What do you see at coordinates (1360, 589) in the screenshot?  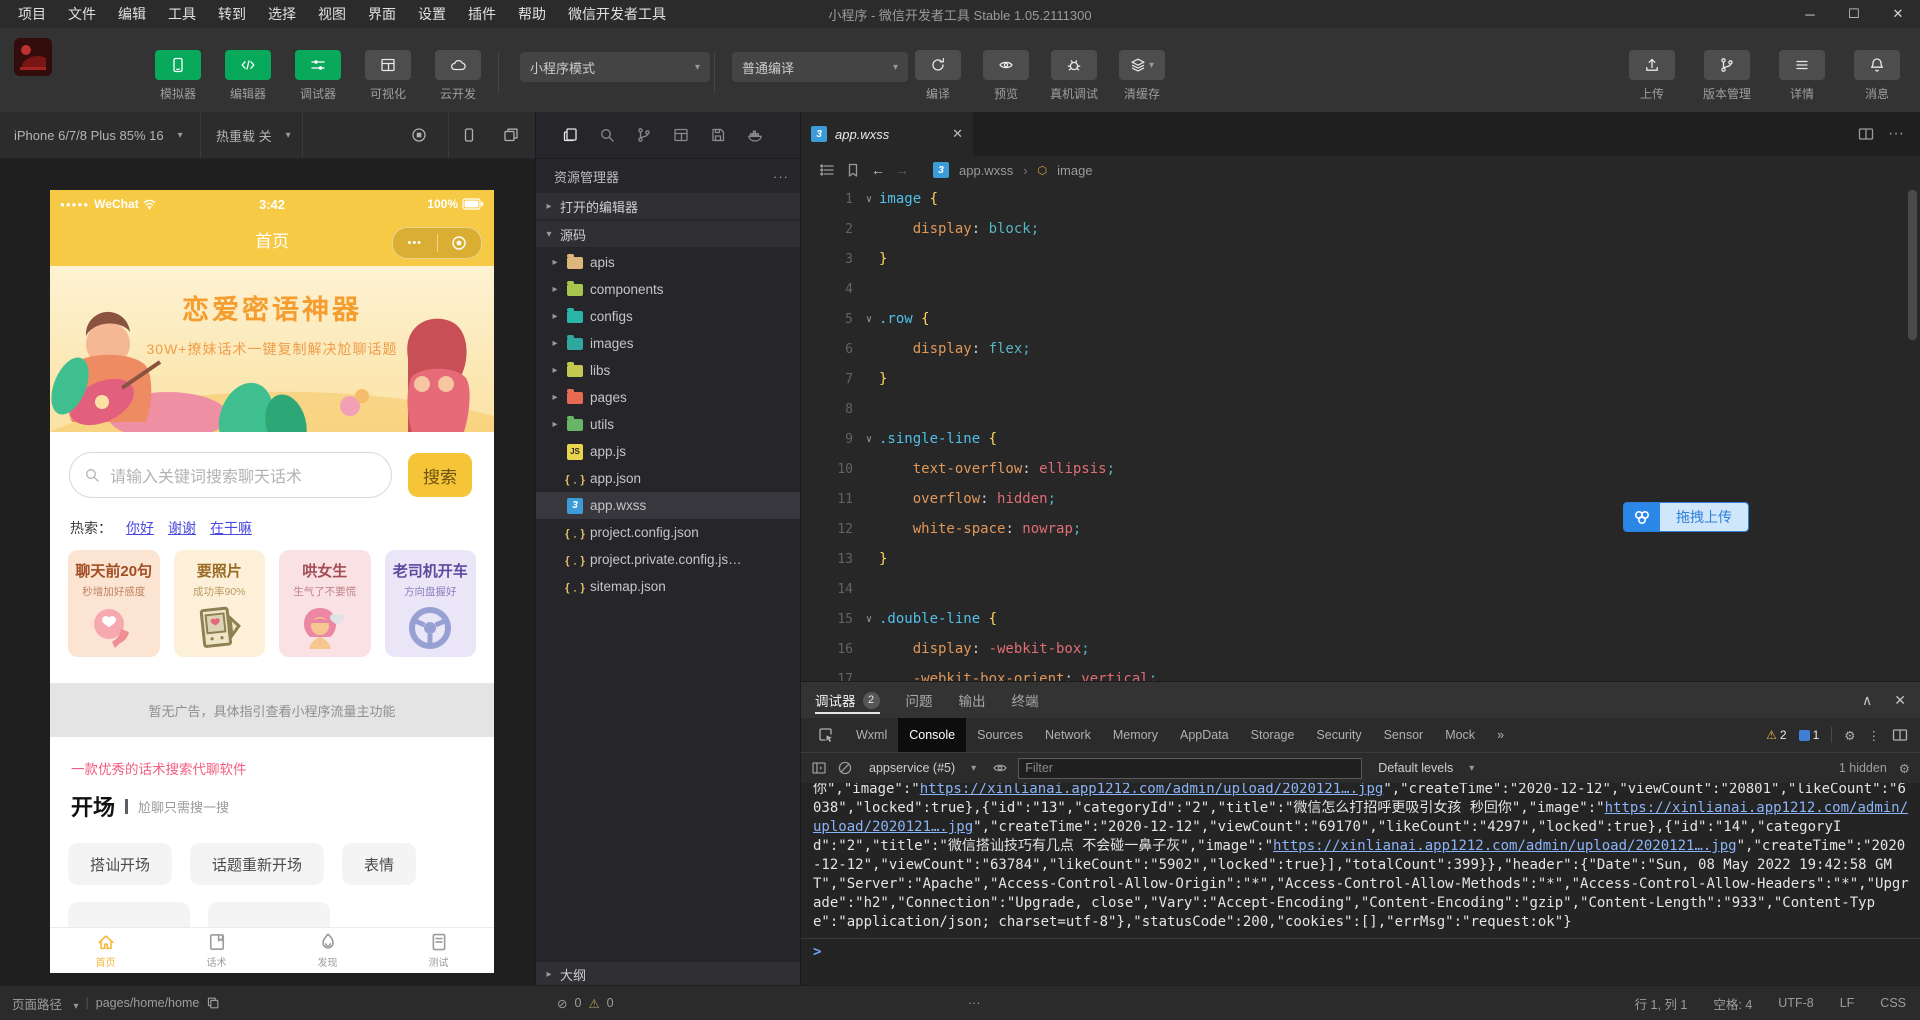 I see `code-line-14: 14` at bounding box center [1360, 589].